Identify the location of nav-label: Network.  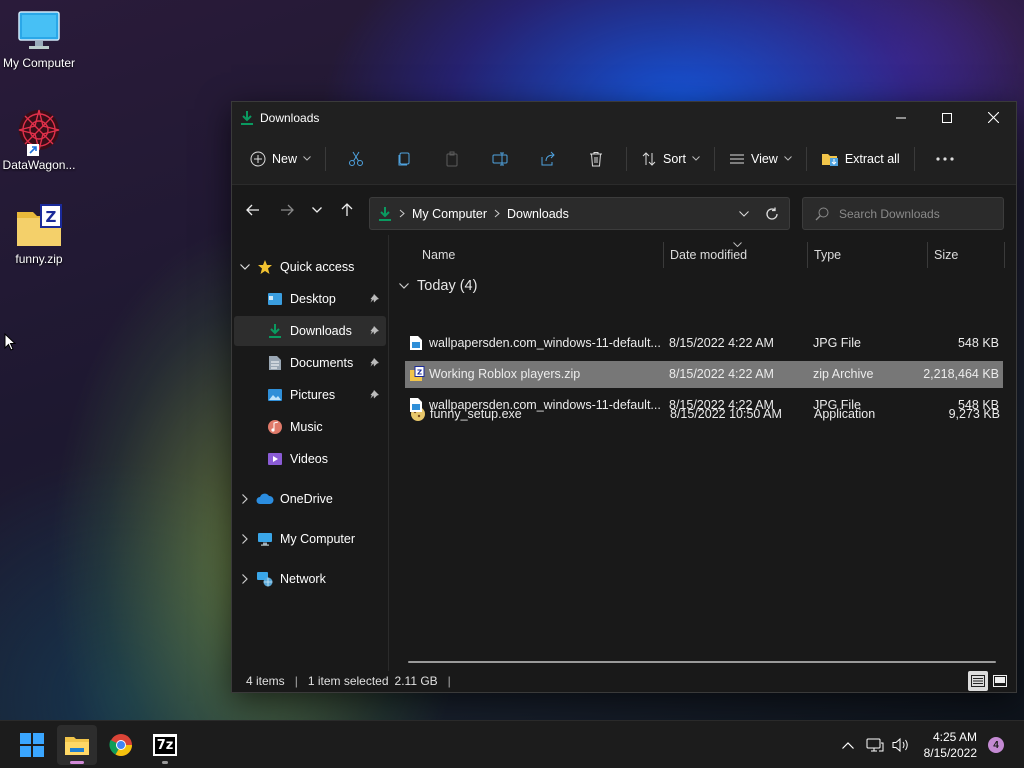
(303, 579).